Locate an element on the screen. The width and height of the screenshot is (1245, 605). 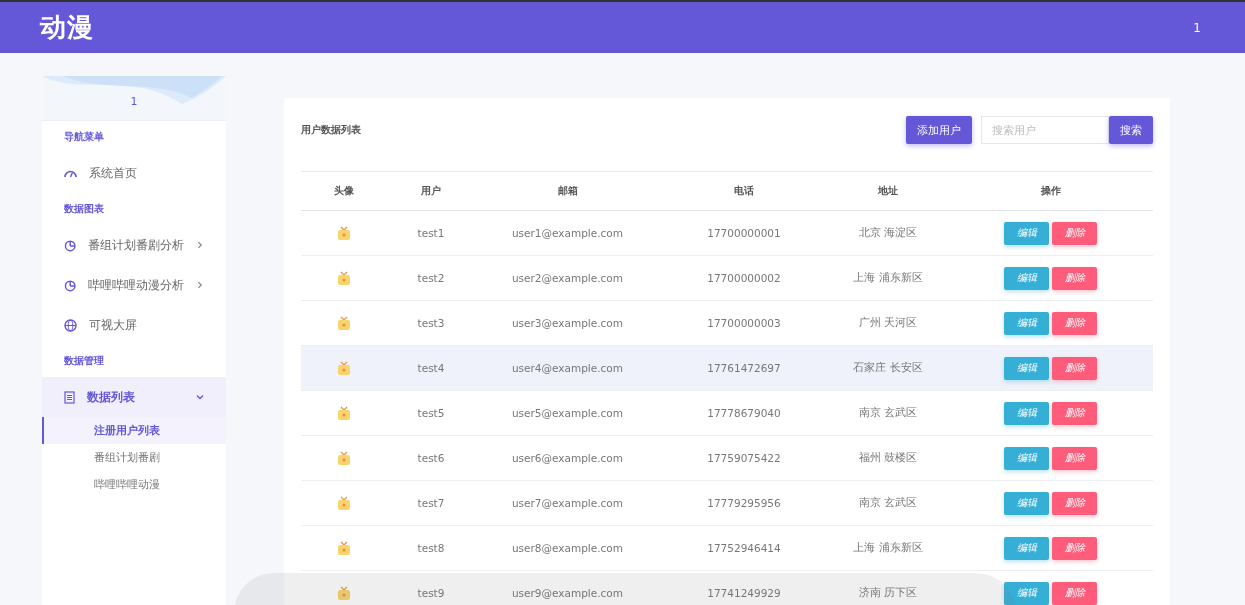
document-icon is located at coordinates (69, 397).